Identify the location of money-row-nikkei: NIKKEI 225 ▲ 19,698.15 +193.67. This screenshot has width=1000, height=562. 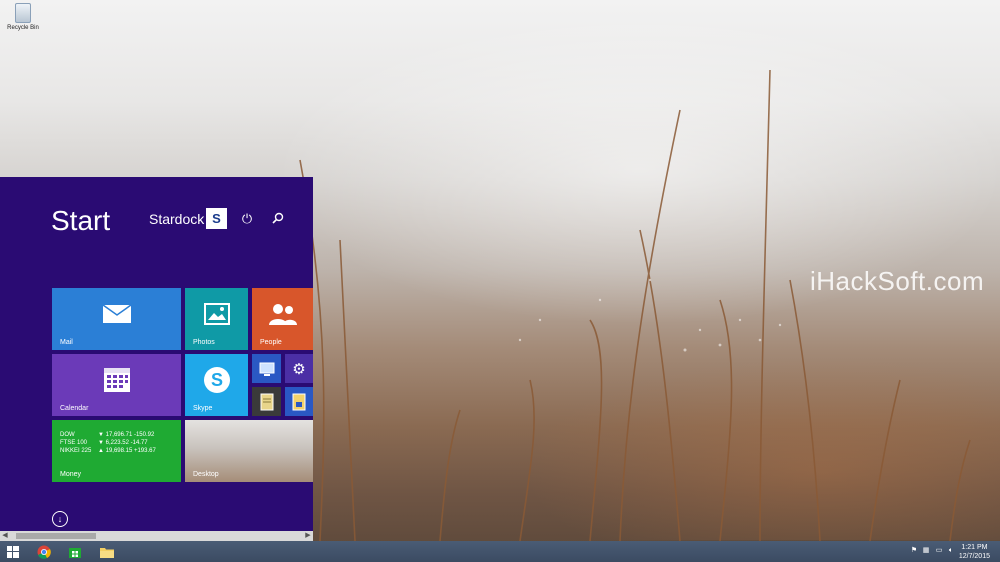
(108, 451).